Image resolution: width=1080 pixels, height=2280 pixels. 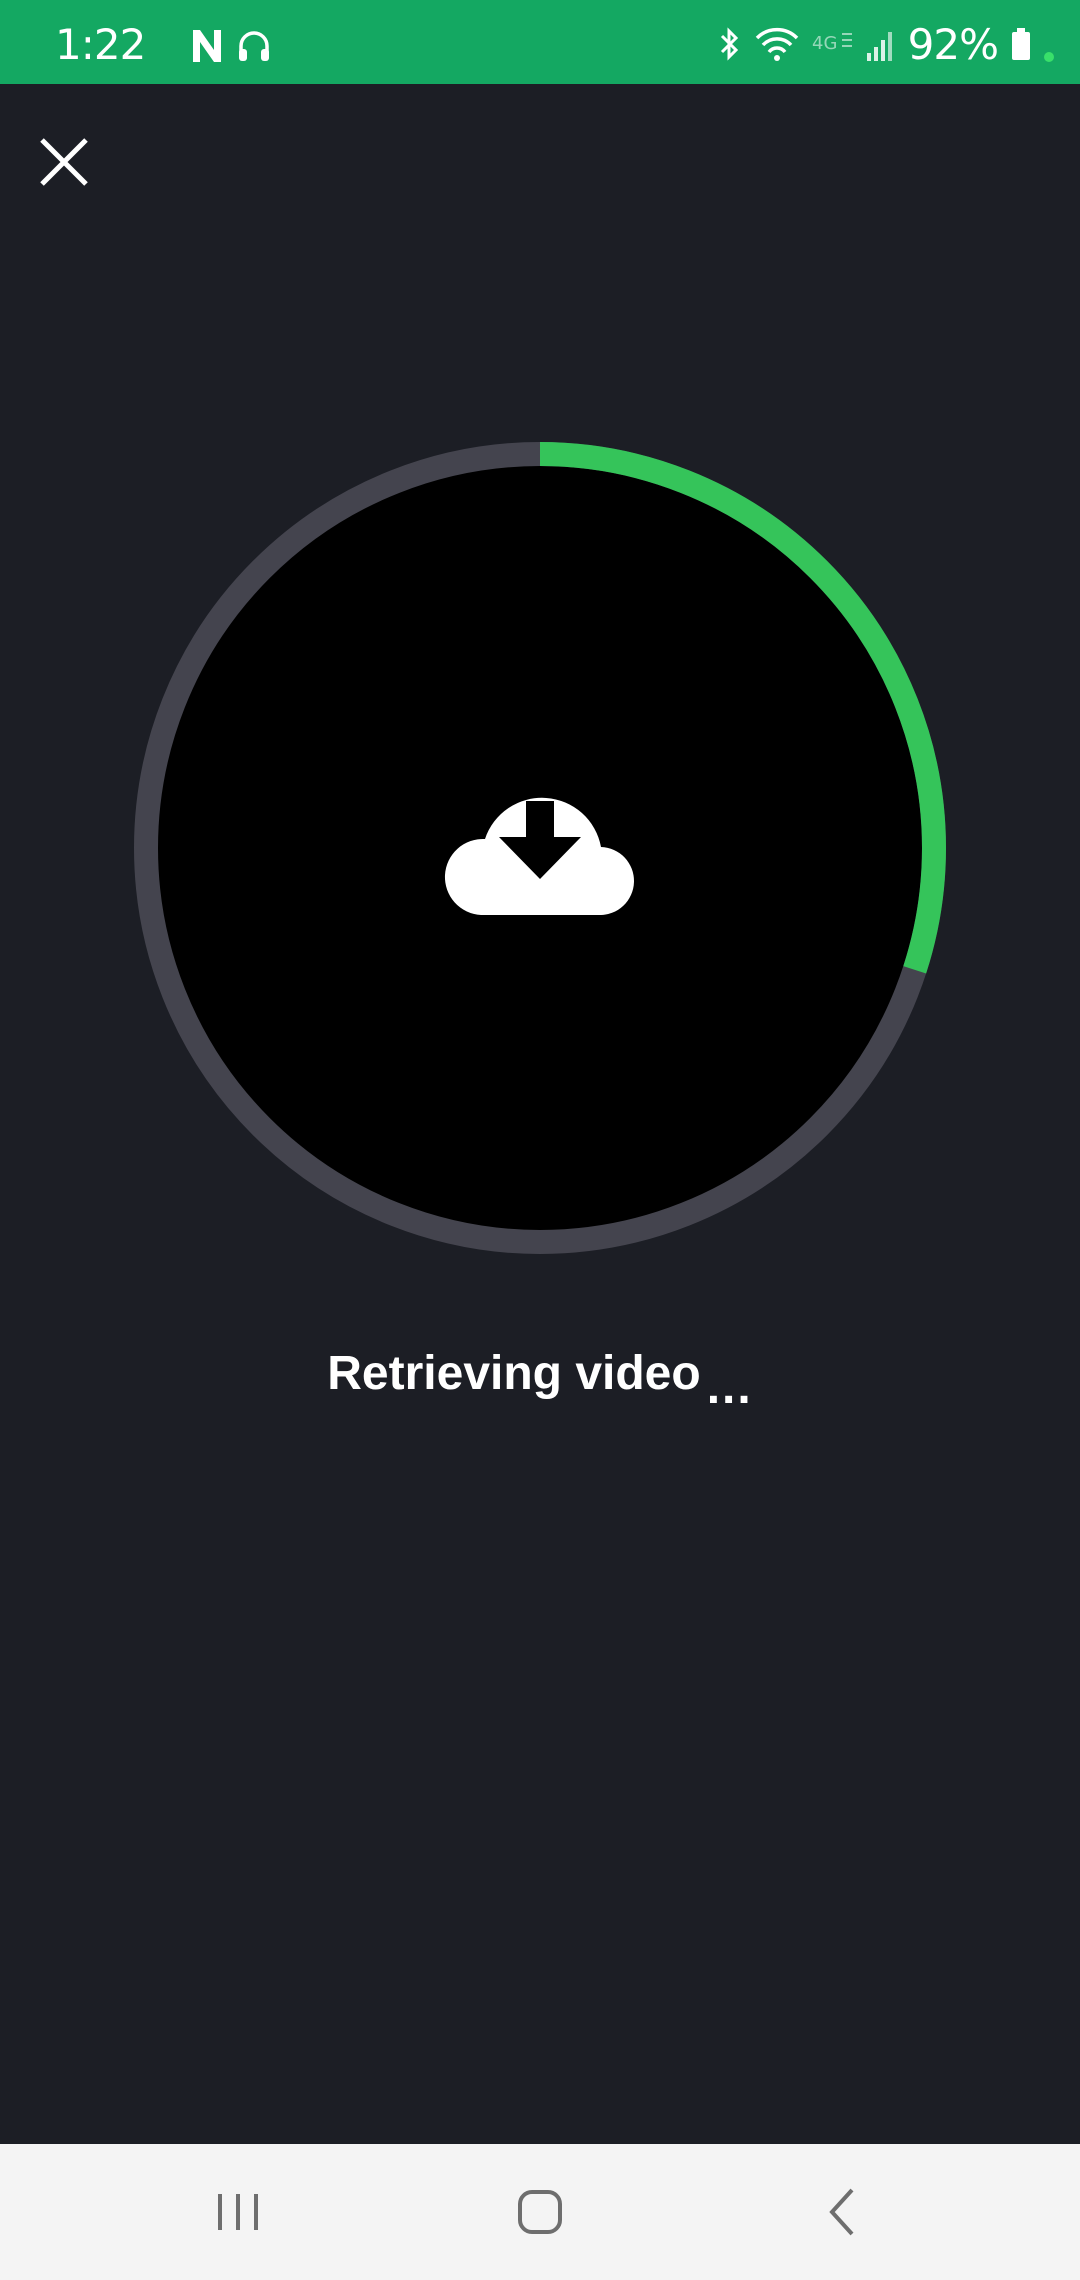 What do you see at coordinates (1049, 57) in the screenshot?
I see `charging-dot` at bounding box center [1049, 57].